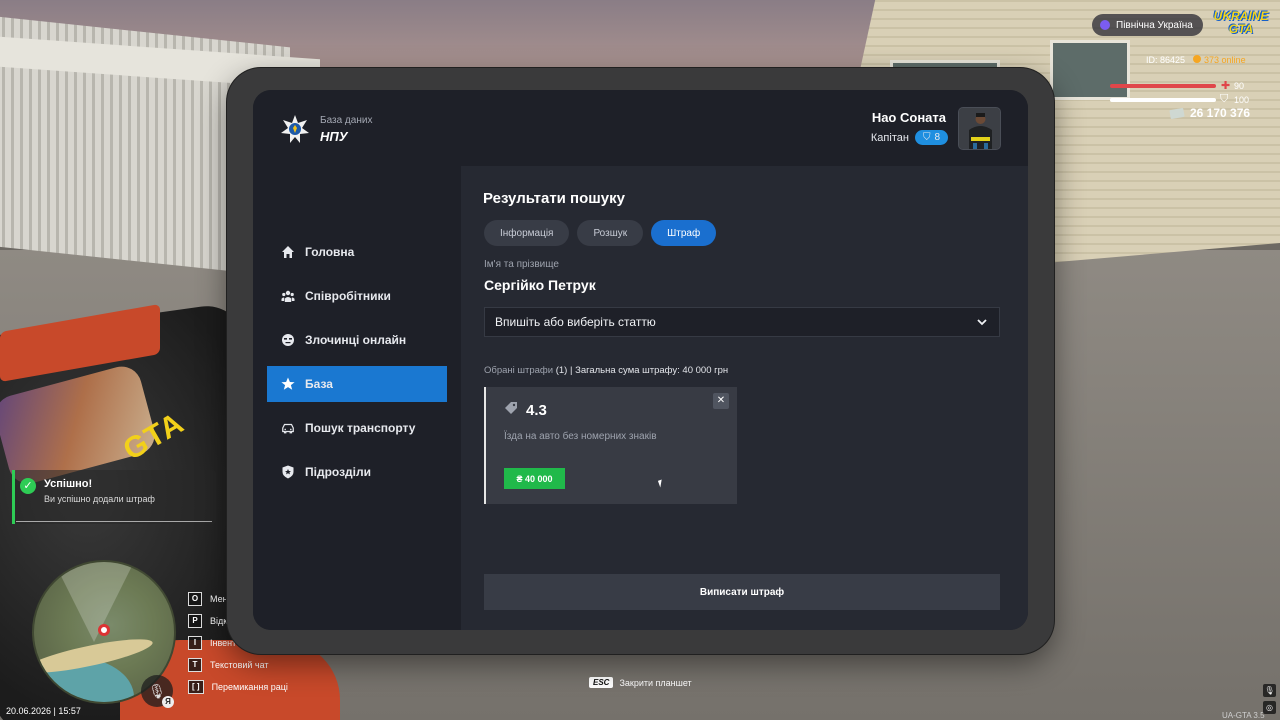 This screenshot has width=1280, height=720. I want to click on fine-article: 4.3, so click(525, 410).